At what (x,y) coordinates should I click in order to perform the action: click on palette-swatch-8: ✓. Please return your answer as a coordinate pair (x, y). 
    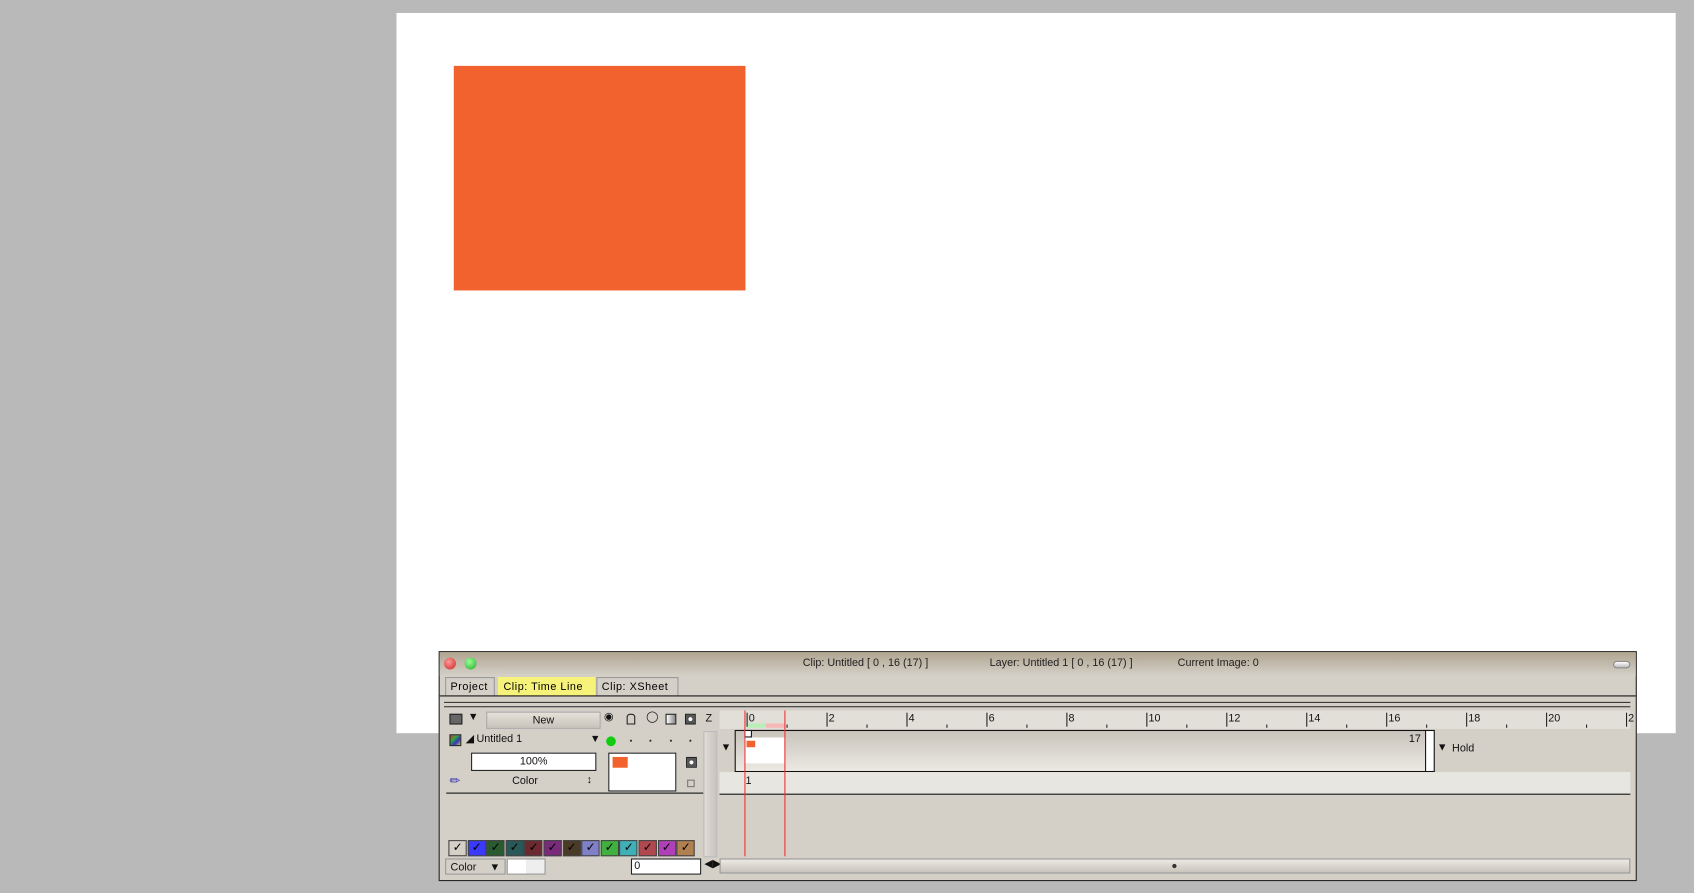
    Looking at the image, I should click on (609, 848).